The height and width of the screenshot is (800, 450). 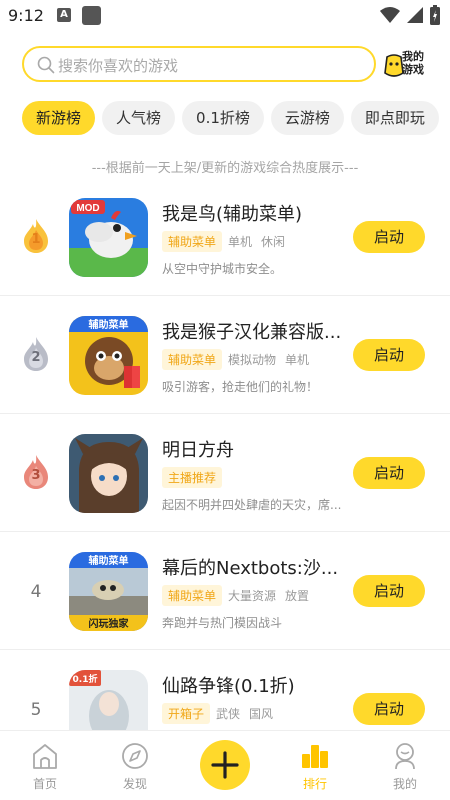 What do you see at coordinates (108, 237) in the screenshot?
I see `game-icon-bird: MOD` at bounding box center [108, 237].